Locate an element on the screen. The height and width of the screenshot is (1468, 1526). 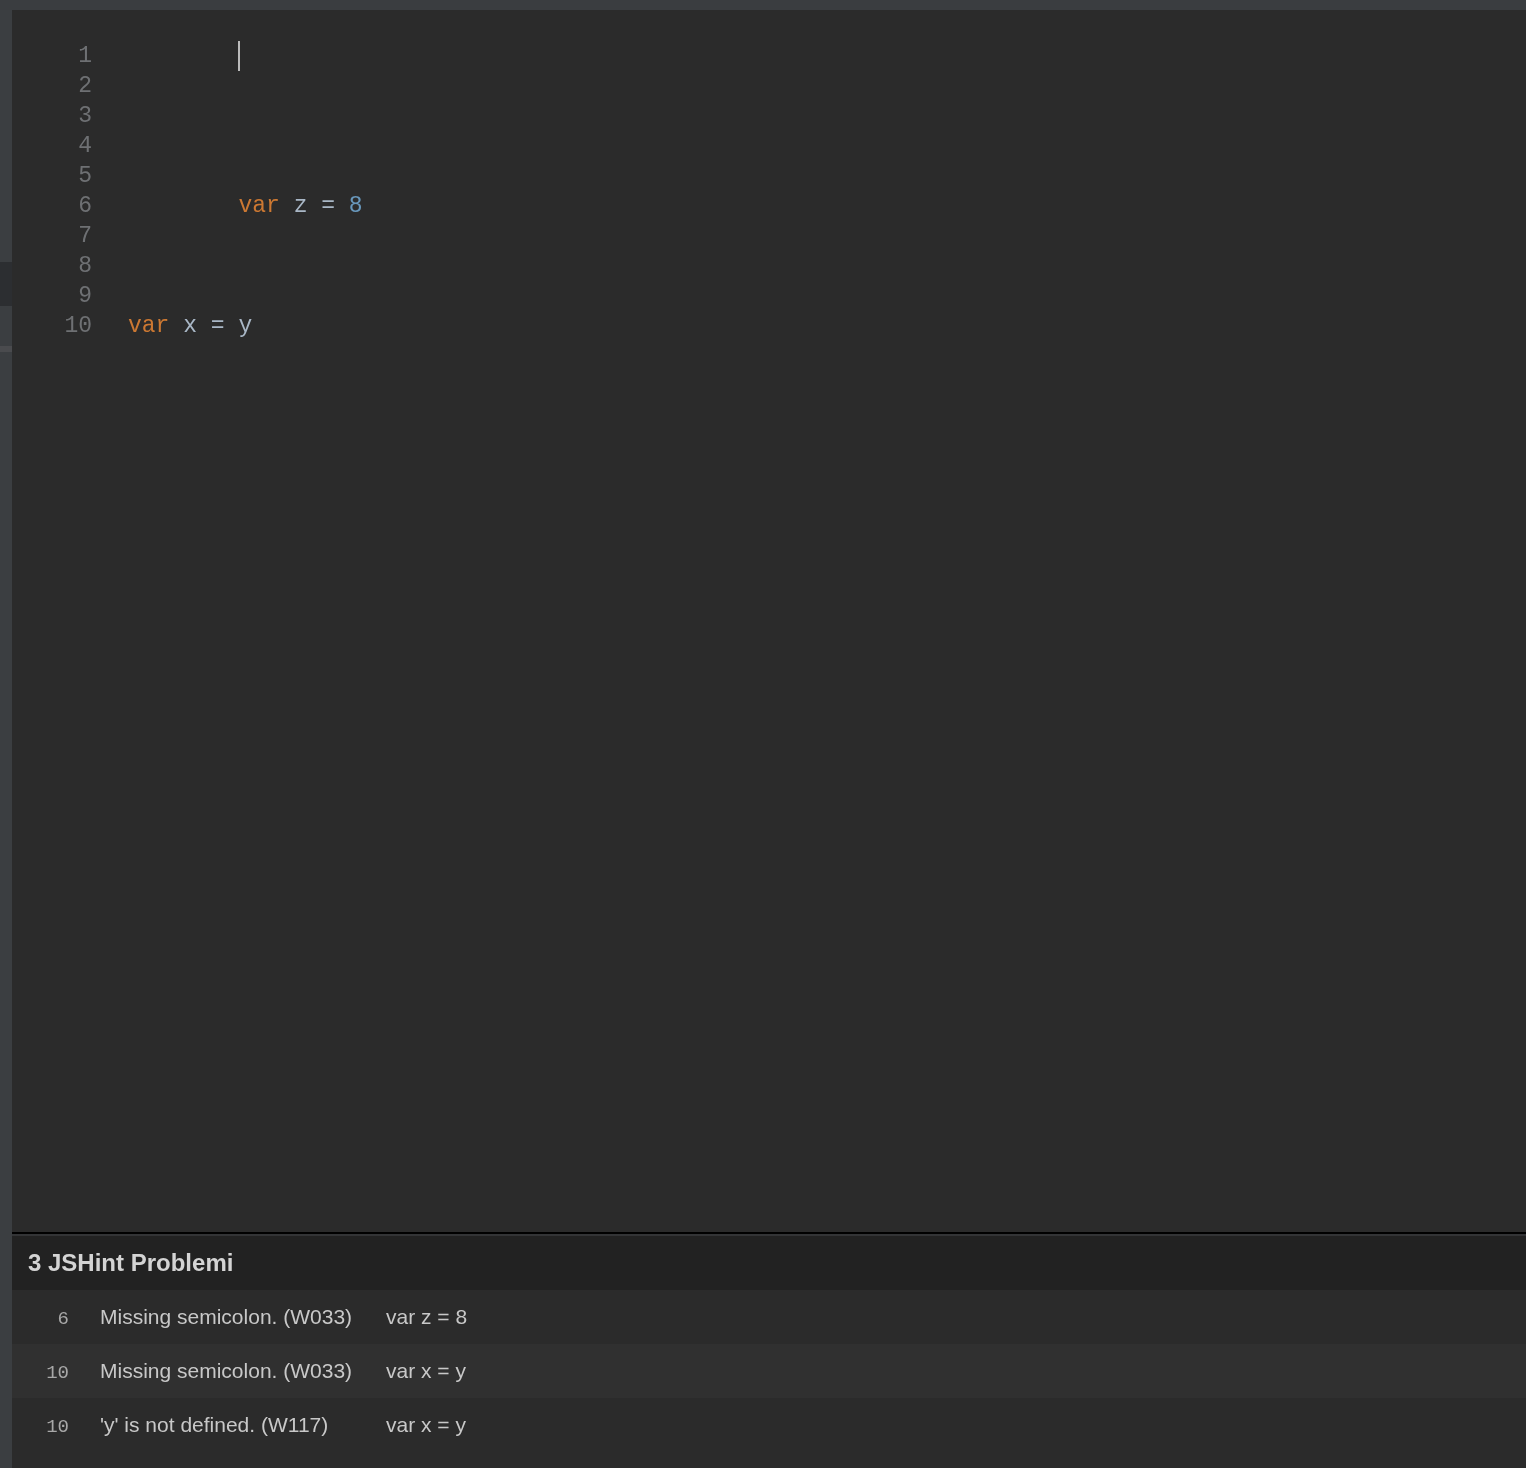
line-number: 4 is located at coordinates (84, 146).